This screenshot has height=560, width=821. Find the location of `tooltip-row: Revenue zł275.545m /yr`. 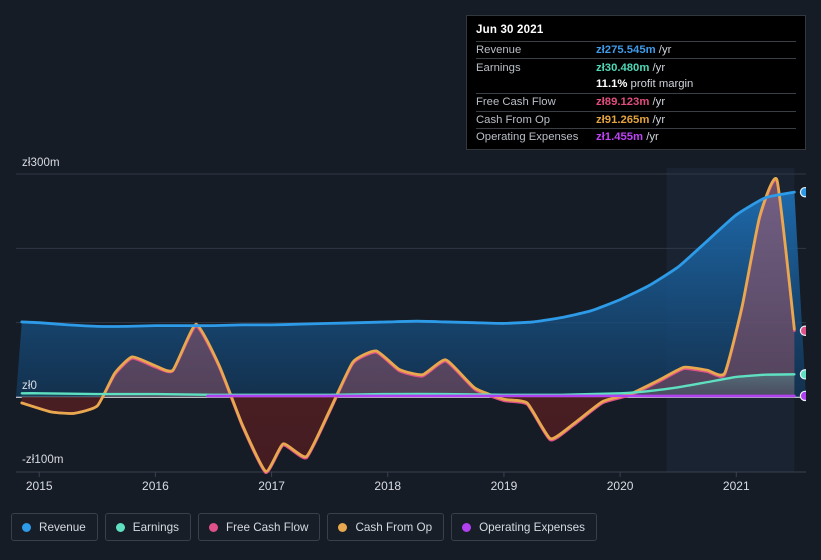

tooltip-row: Revenue zł275.545m /yr is located at coordinates (636, 49).